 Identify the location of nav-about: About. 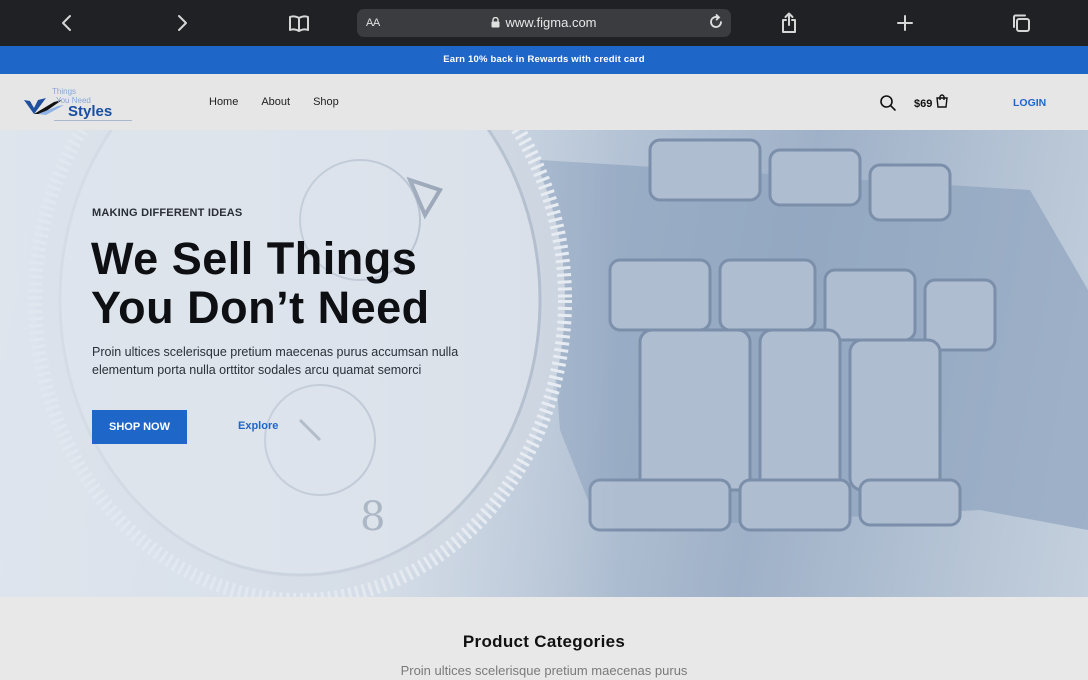
(275, 102).